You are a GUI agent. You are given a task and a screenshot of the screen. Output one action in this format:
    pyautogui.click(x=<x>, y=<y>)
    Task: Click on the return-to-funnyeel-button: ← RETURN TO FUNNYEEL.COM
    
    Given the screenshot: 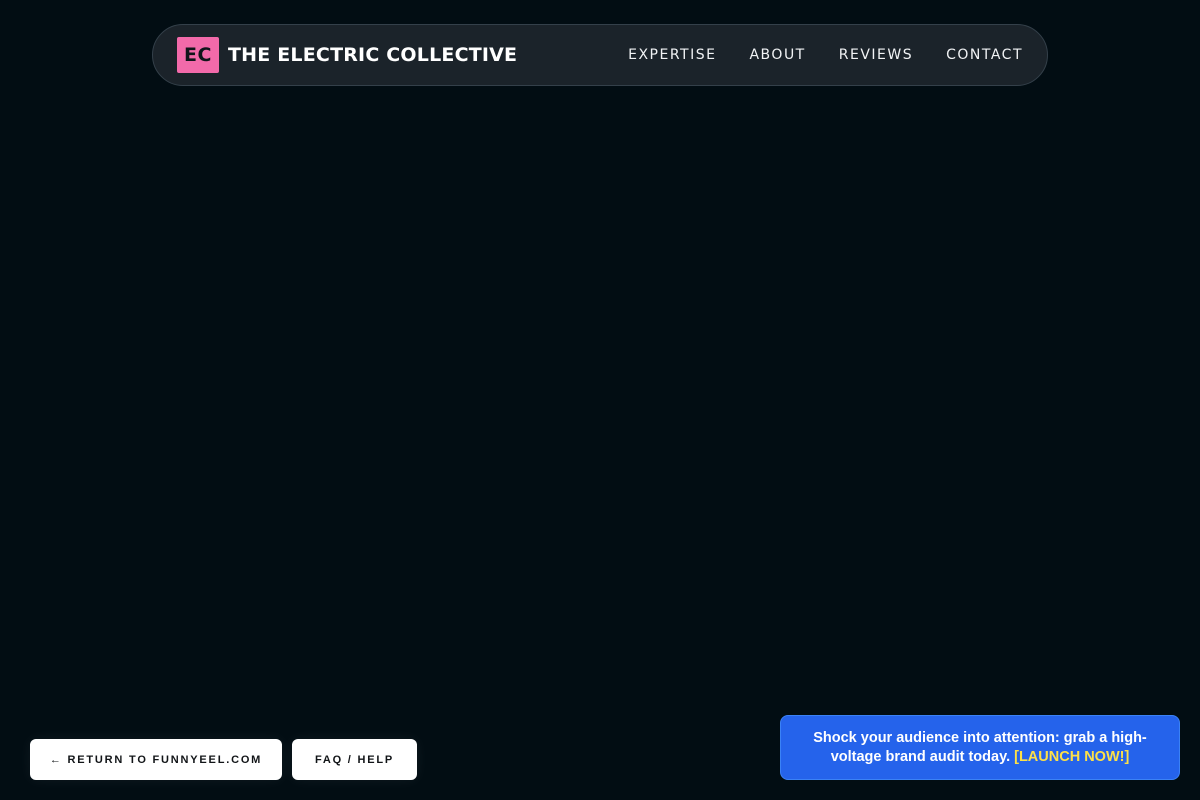 What is the action you would take?
    pyautogui.click(x=156, y=759)
    